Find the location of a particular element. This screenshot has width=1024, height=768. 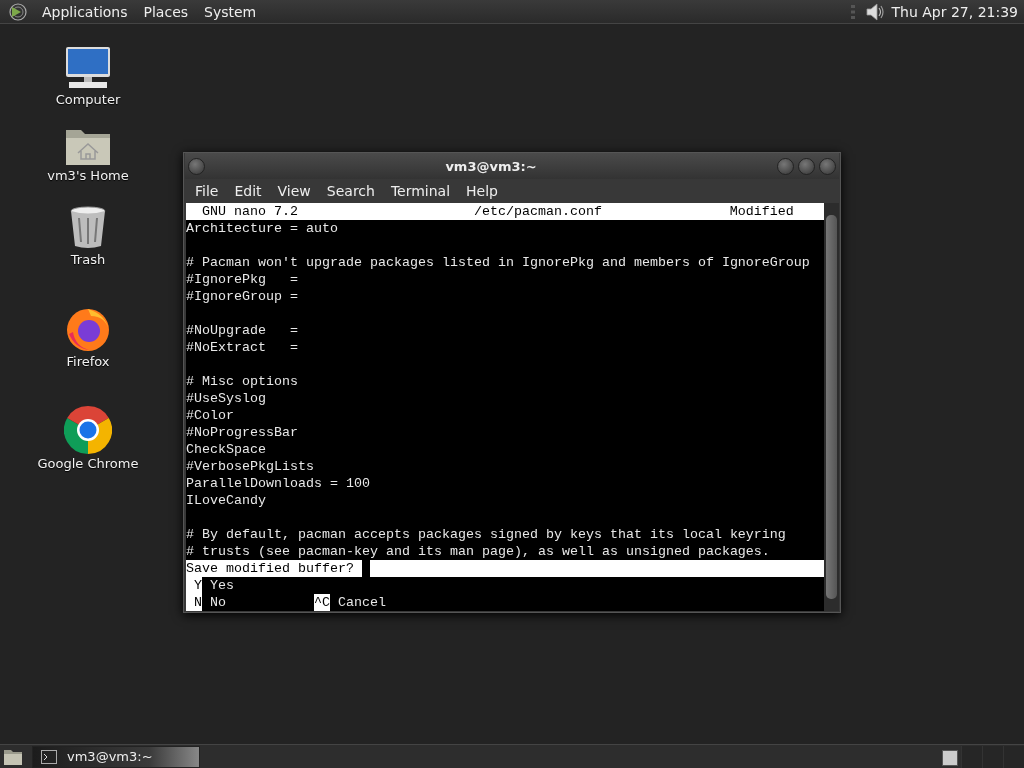

config-line: # By default, pacman accepts packages signed by keys that its local keyring is located at coordinates (486, 534).